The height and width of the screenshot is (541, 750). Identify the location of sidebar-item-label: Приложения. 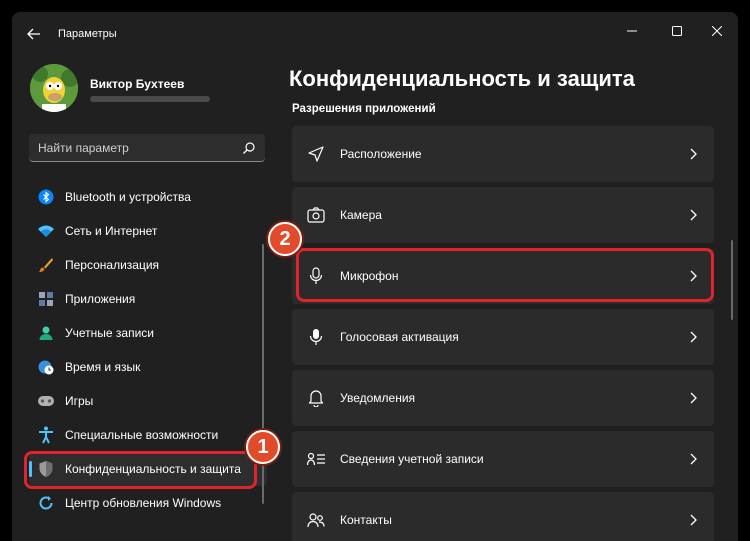
(100, 299).